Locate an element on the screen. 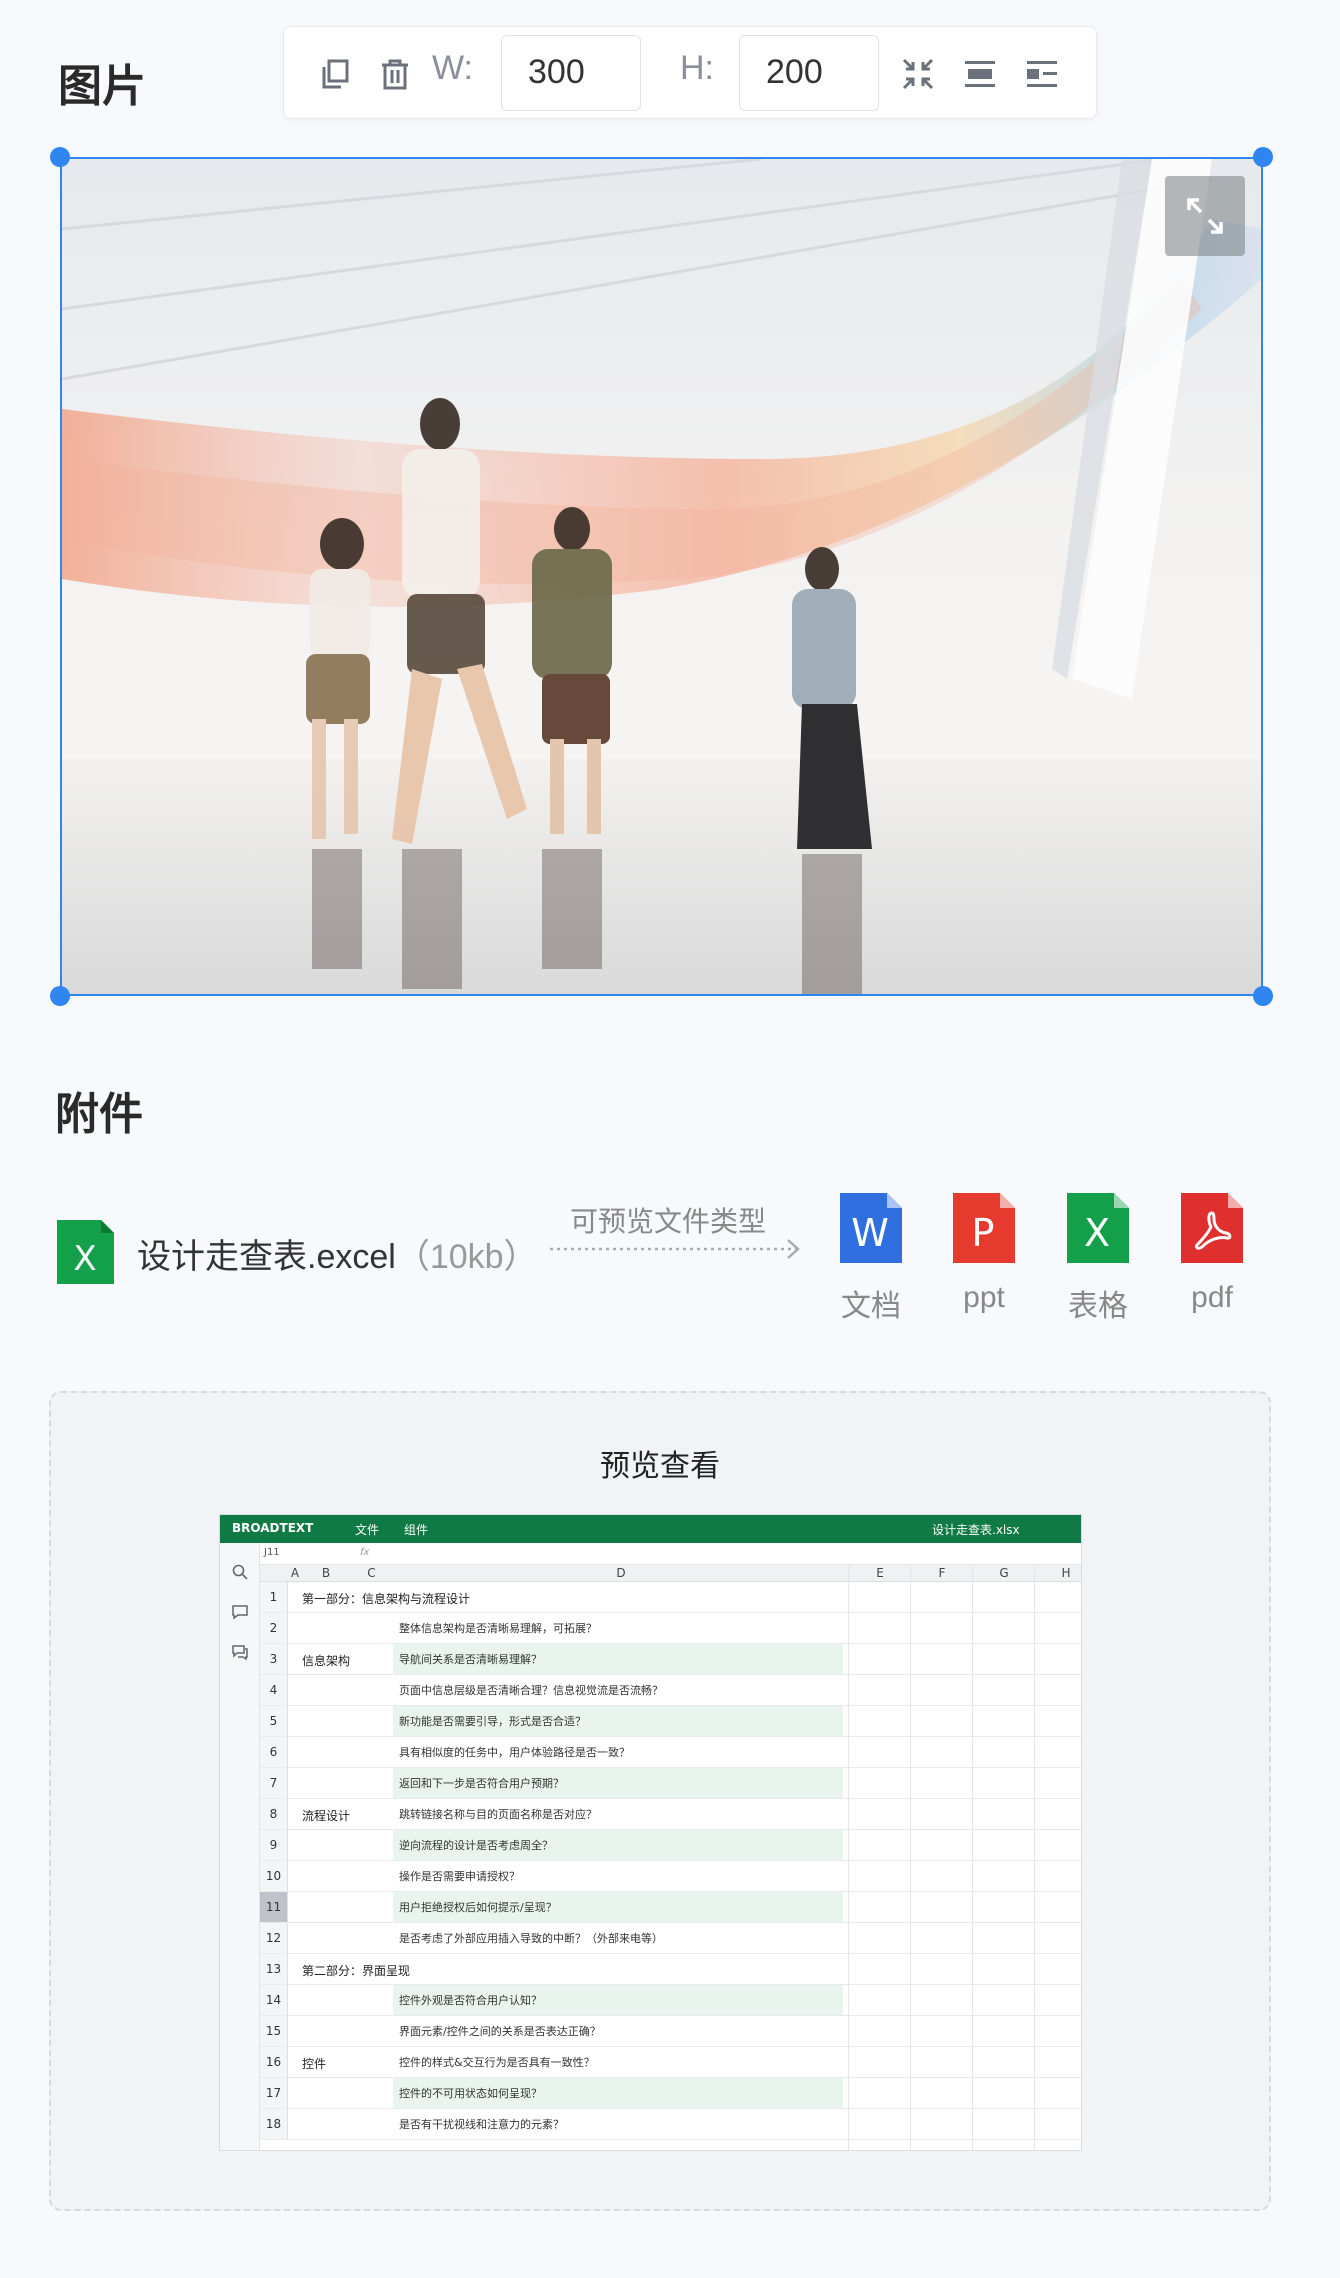  cell-b: 信息架构 is located at coordinates (326, 1661).